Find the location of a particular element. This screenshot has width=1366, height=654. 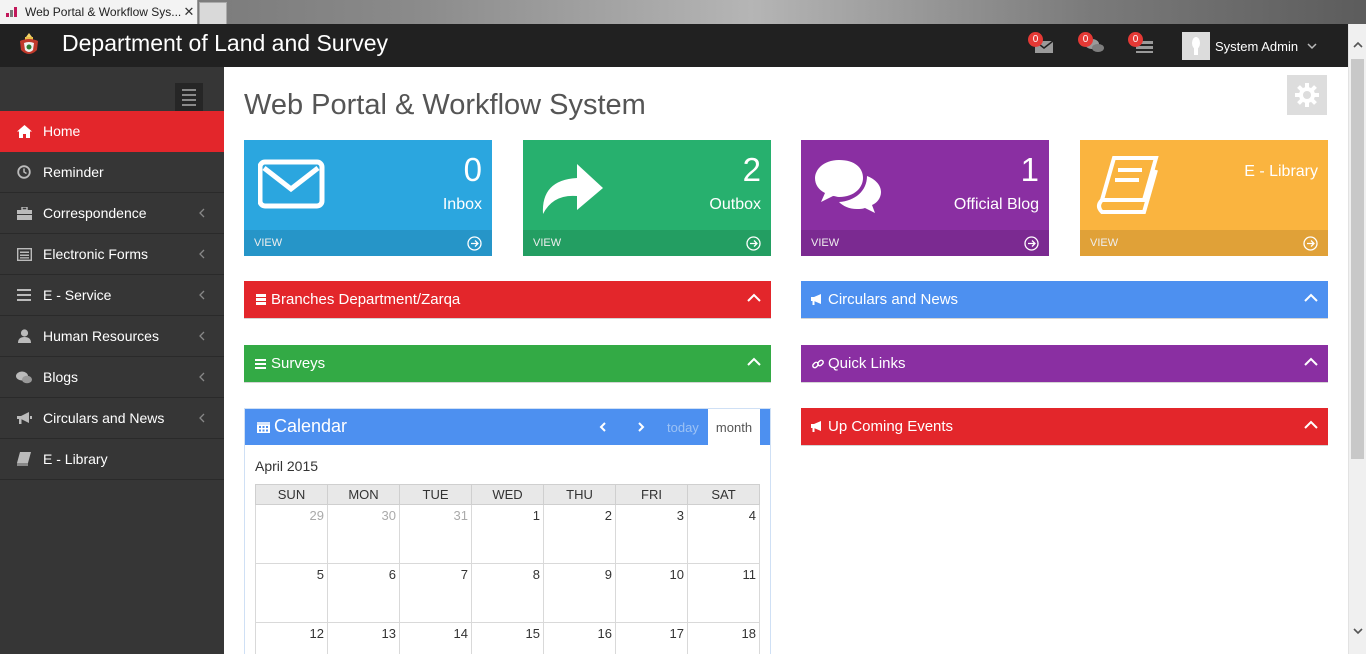

sidebar-item-electronic-forms: Electronic Forms is located at coordinates (112, 254).